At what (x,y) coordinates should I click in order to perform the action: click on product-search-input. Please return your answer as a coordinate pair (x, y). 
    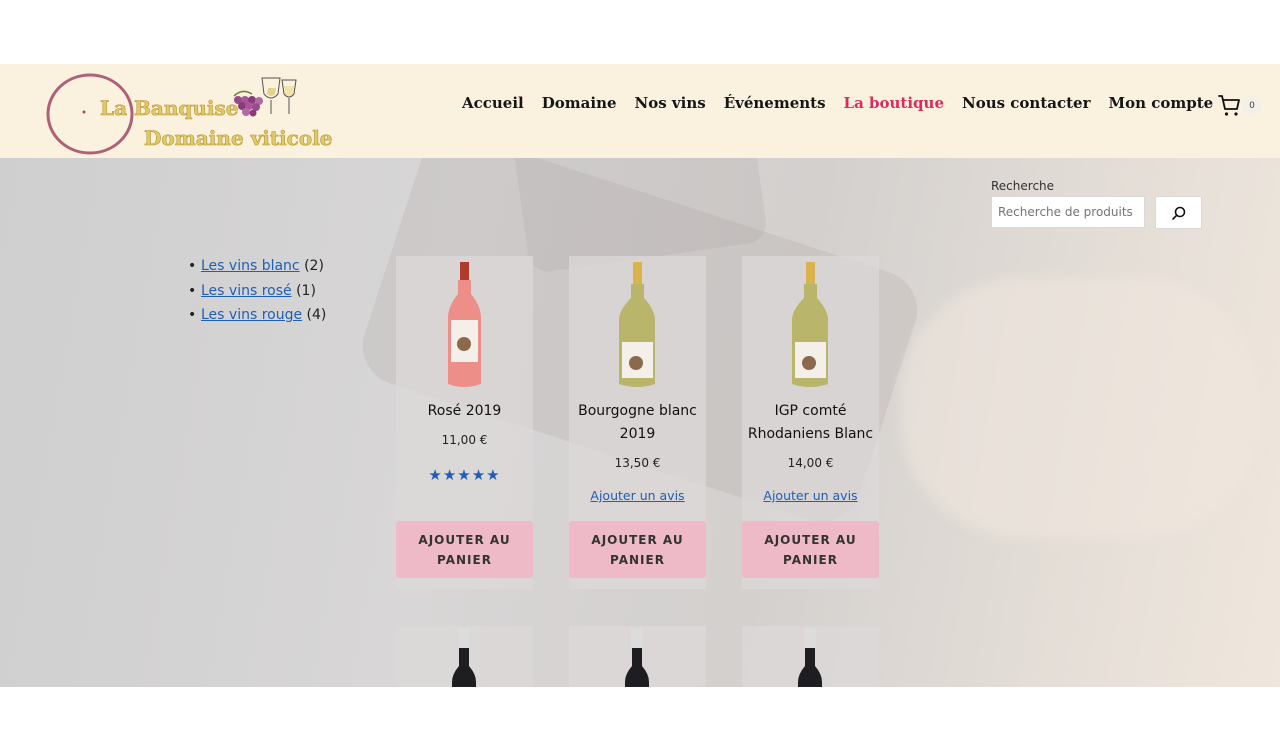
    Looking at the image, I should click on (1068, 212).